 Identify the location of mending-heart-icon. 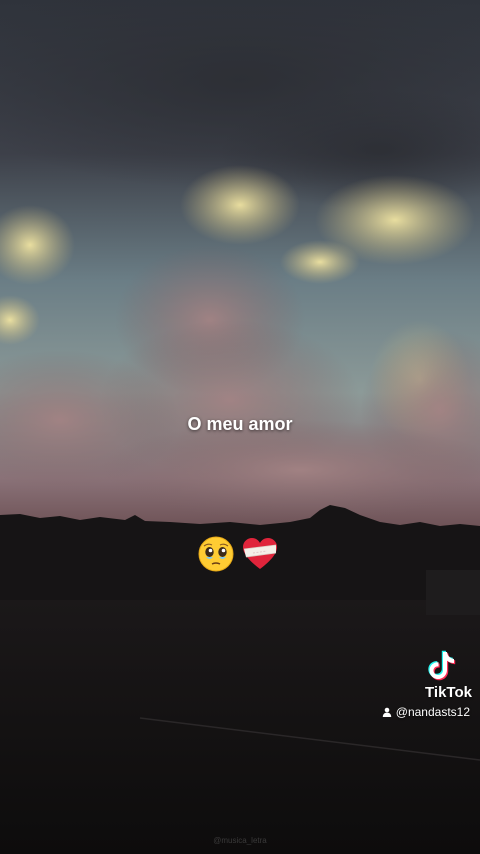
(260, 553).